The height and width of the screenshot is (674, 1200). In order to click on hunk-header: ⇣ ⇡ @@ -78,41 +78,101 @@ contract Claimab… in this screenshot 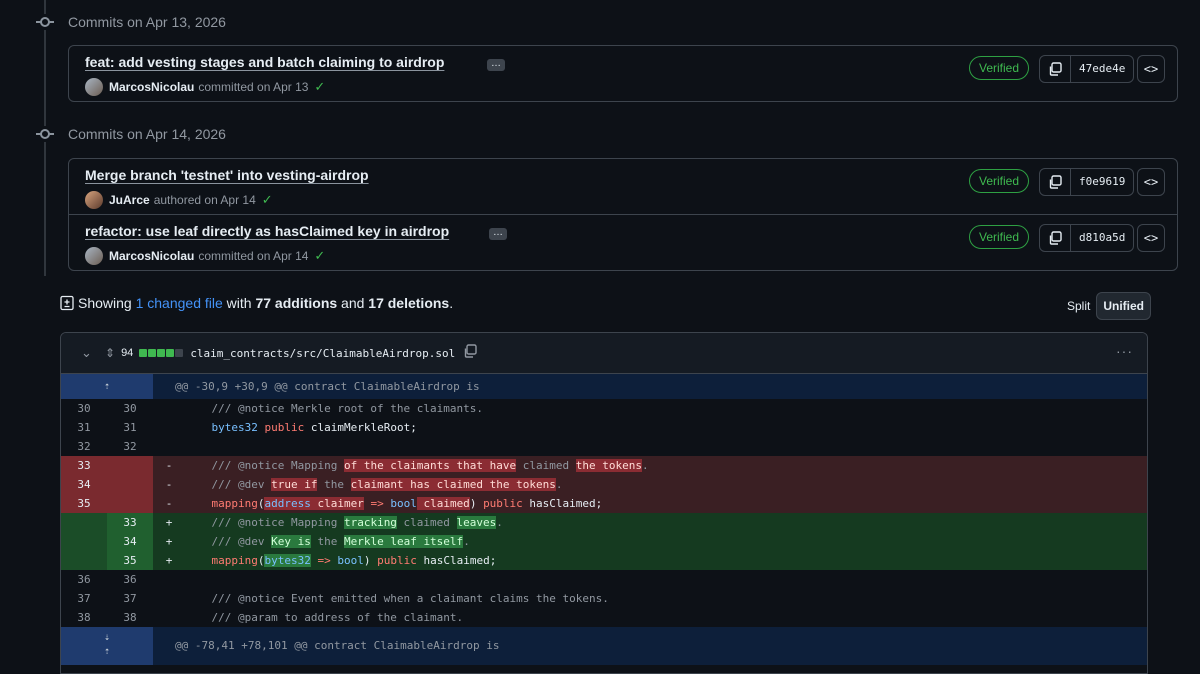, I will do `click(604, 646)`.